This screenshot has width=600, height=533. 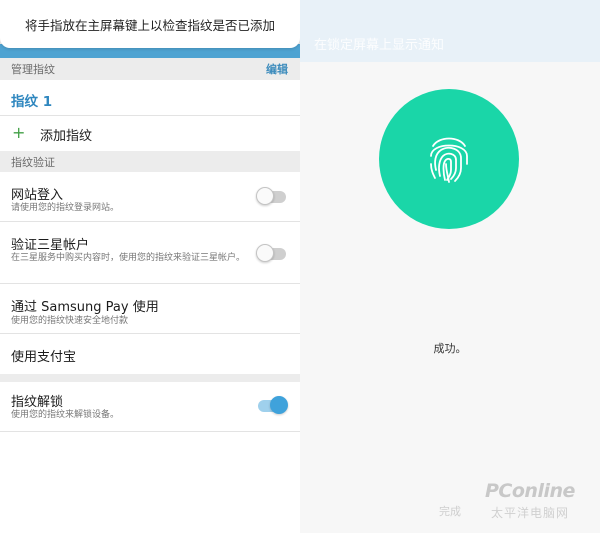 I want to click on fingerprint-icon, so click(x=449, y=160).